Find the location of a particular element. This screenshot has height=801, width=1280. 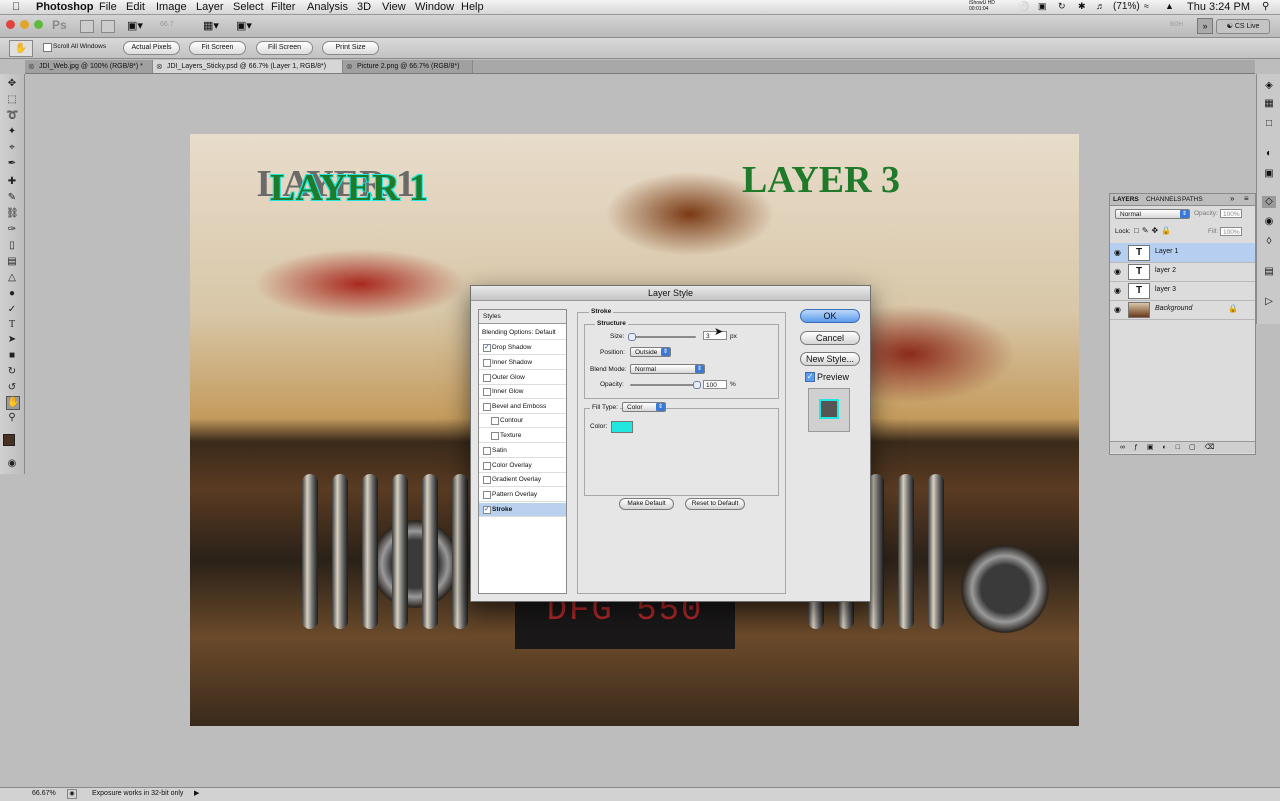

fill-screen-button: Fill Screen is located at coordinates (284, 48).